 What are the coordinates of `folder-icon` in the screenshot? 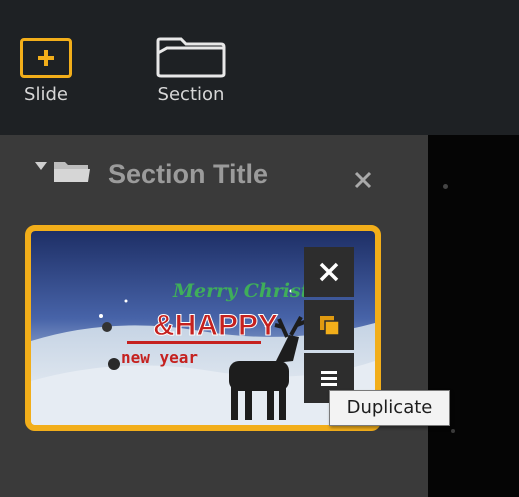 It's located at (72, 172).